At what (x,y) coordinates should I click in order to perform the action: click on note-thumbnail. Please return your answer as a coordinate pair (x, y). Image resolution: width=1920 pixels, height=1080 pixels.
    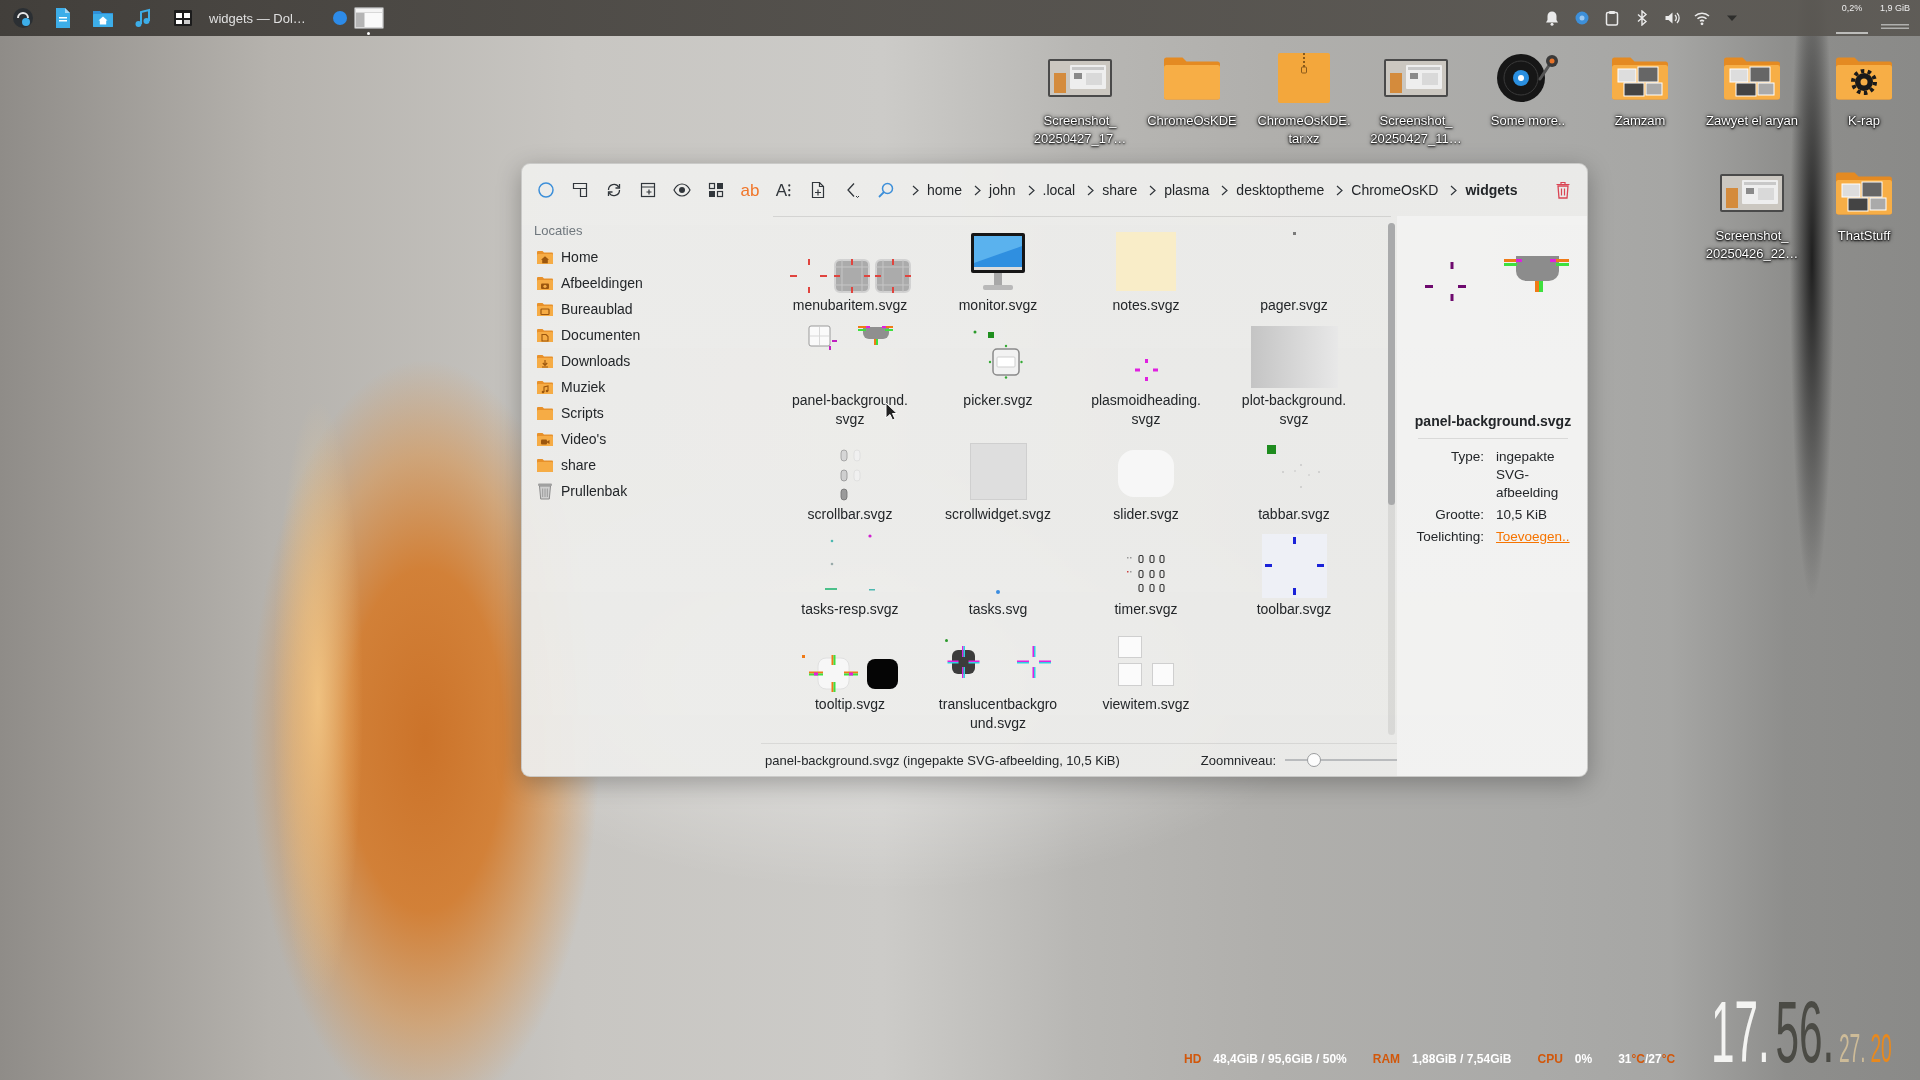
    Looking at the image, I should click on (1146, 261).